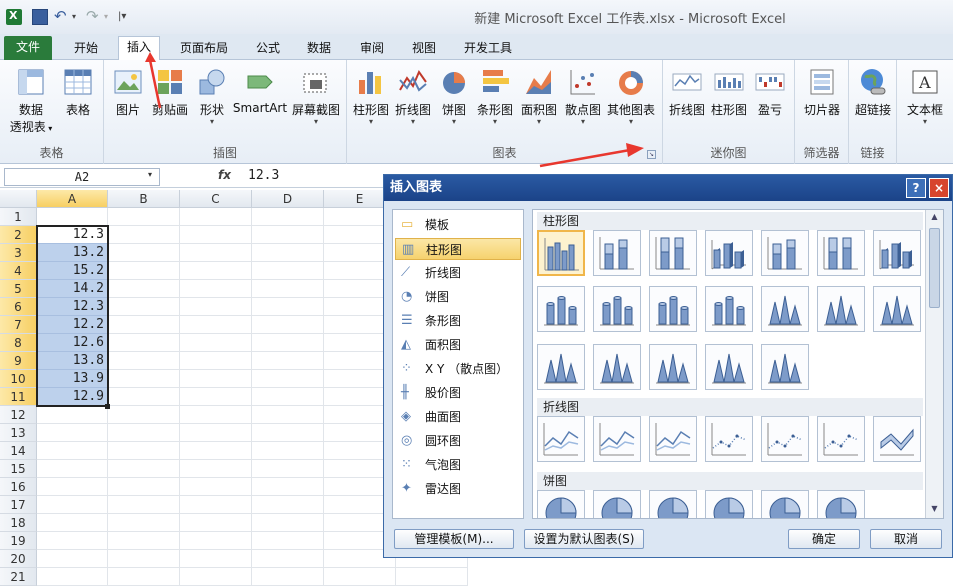 The height and width of the screenshot is (586, 953). What do you see at coordinates (72, 361) in the screenshot?
I see `cell: 13.8` at bounding box center [72, 361].